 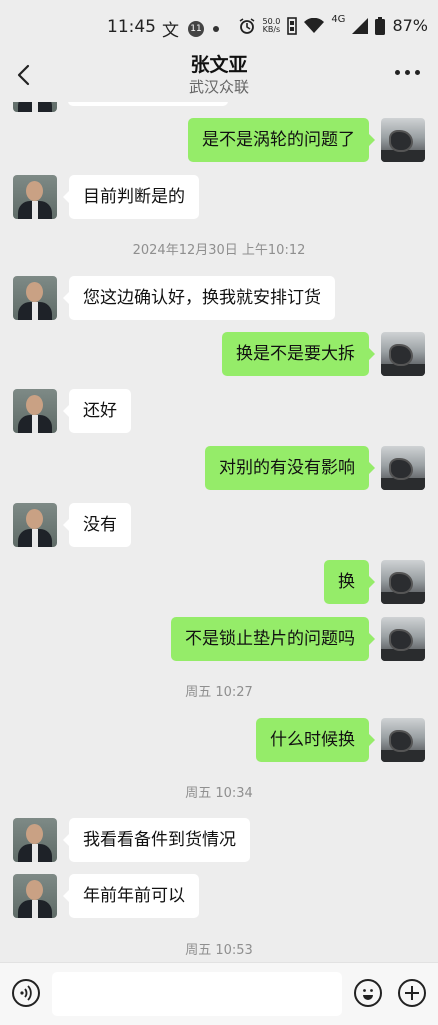 I want to click on message-bubble-received: 还好, so click(x=97, y=411).